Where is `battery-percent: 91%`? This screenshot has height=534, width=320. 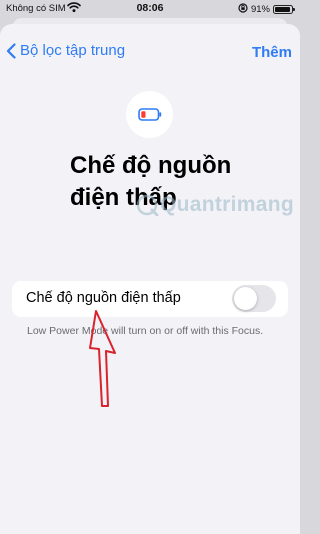
battery-percent: 91% is located at coordinates (260, 9).